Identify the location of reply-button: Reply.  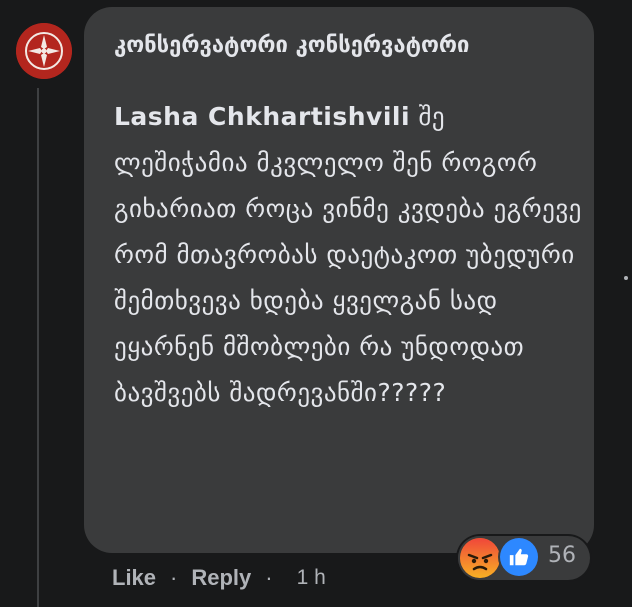
(221, 578).